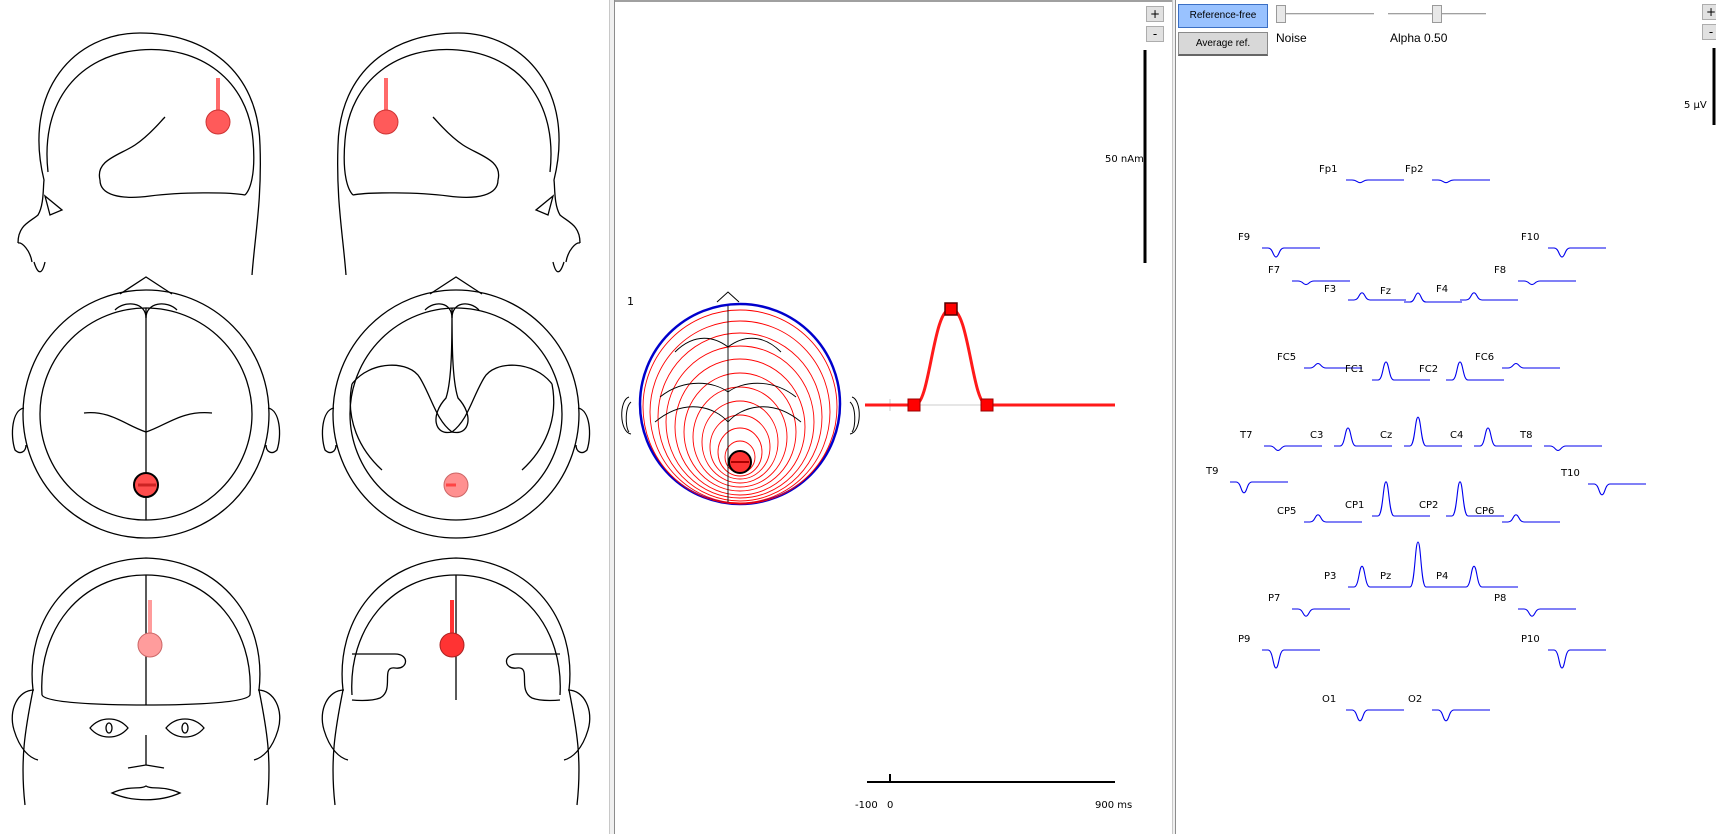 Image resolution: width=1716 pixels, height=834 pixels. I want to click on eeg-channel-label: F3, so click(1330, 289).